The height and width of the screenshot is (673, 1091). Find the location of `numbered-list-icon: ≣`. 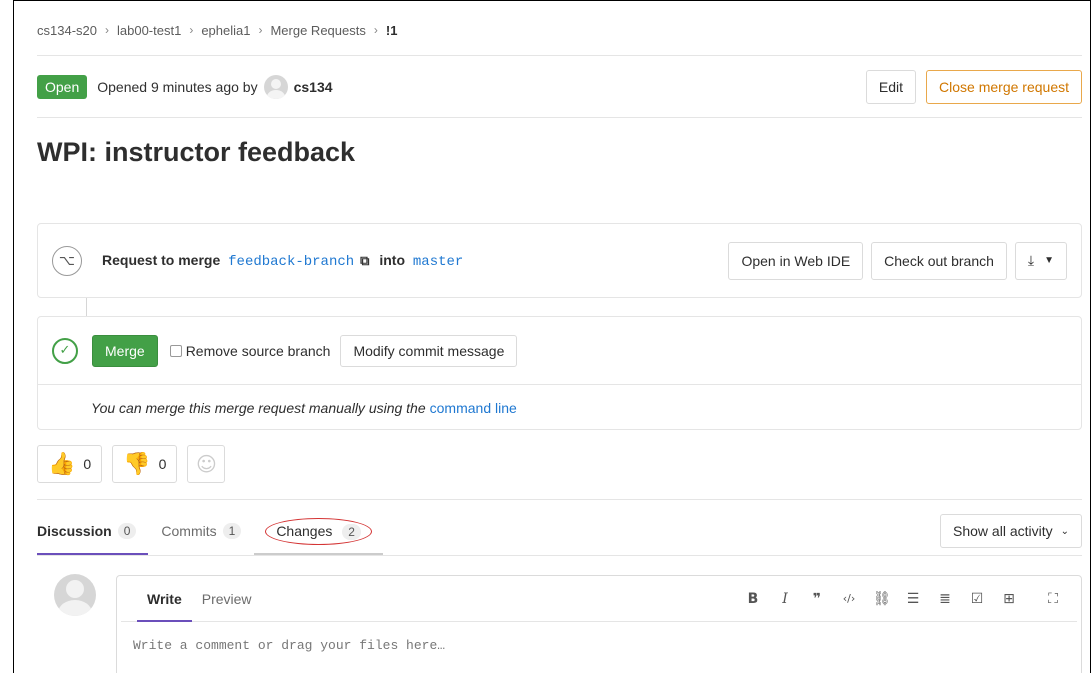

numbered-list-icon: ≣ is located at coordinates (945, 599).